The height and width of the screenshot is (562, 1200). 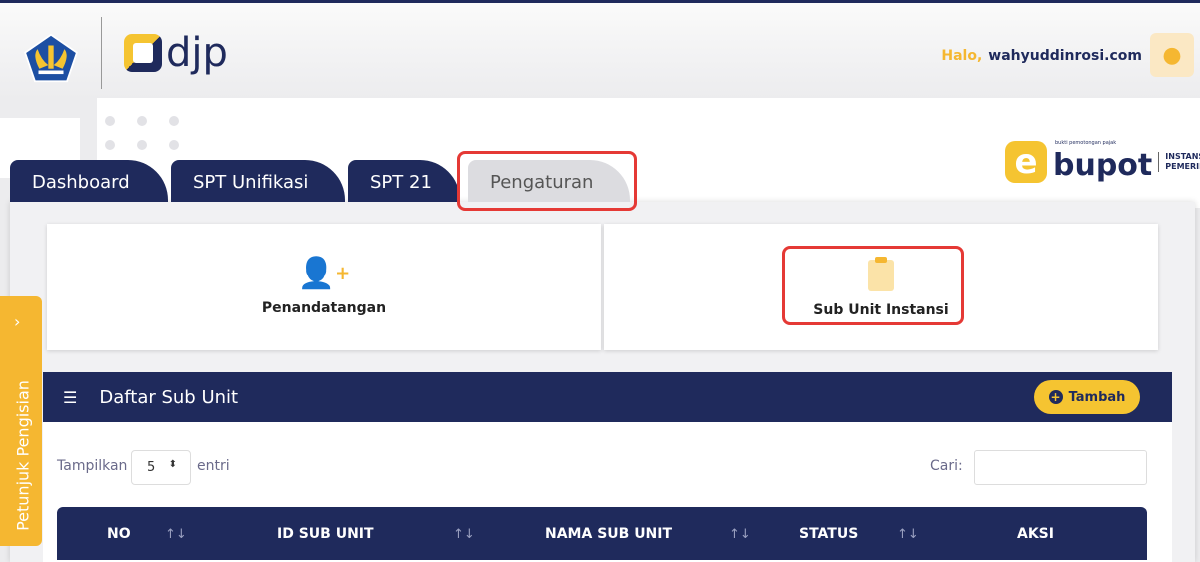 I want to click on user-icon: ●, so click(x=1172, y=55).